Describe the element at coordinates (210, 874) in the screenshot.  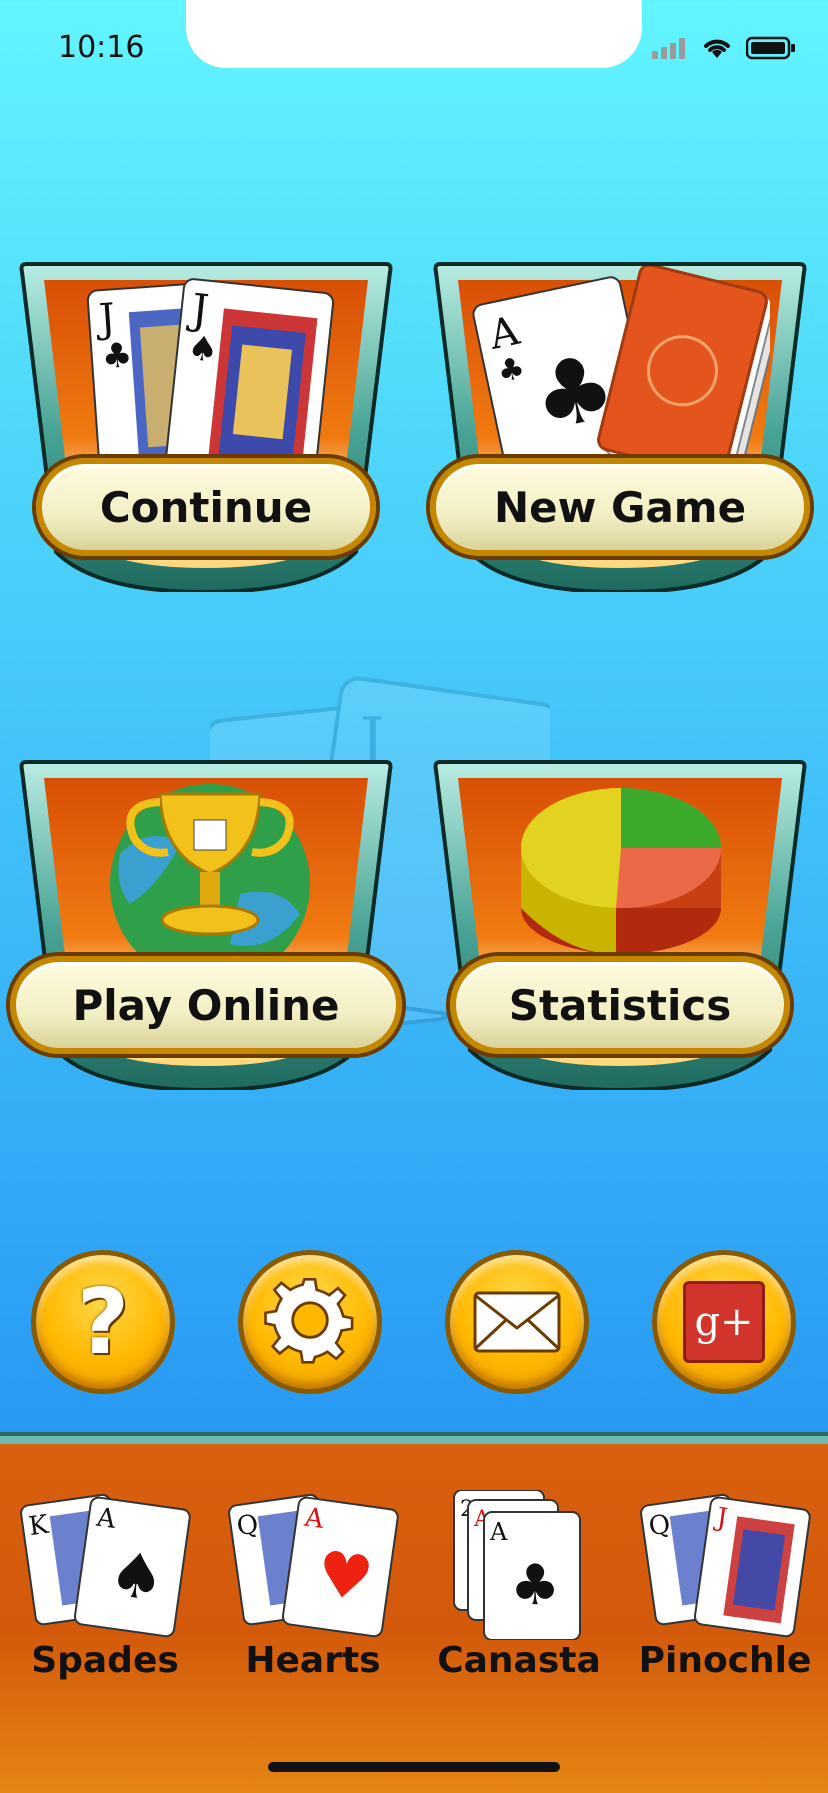
I see `trophy-globe-icon` at that location.